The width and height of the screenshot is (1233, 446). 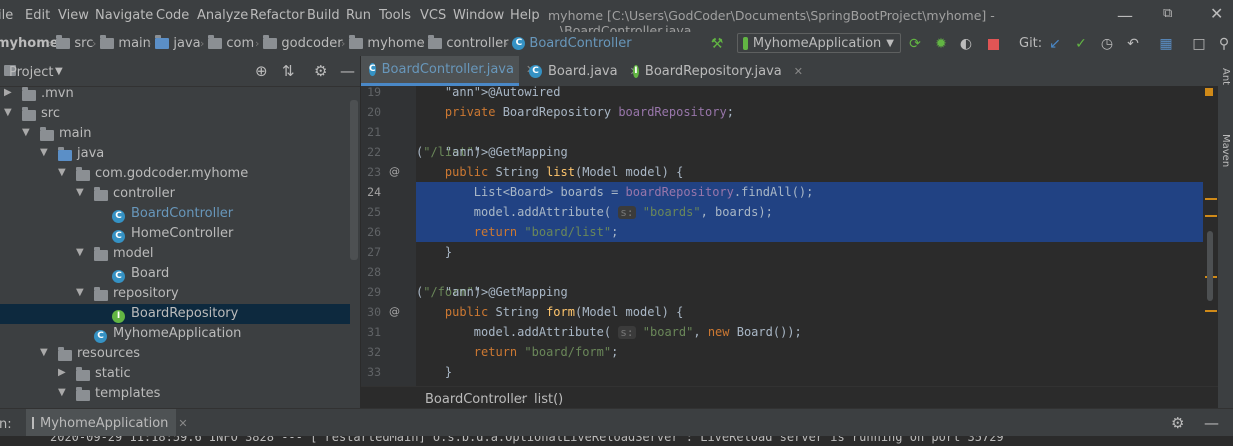 I want to click on history-icon: ◷, so click(x=1107, y=44).